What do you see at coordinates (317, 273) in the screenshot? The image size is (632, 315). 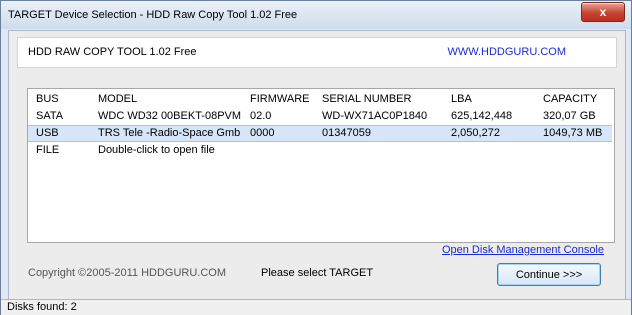 I see `status-message: Please select TARGET` at bounding box center [317, 273].